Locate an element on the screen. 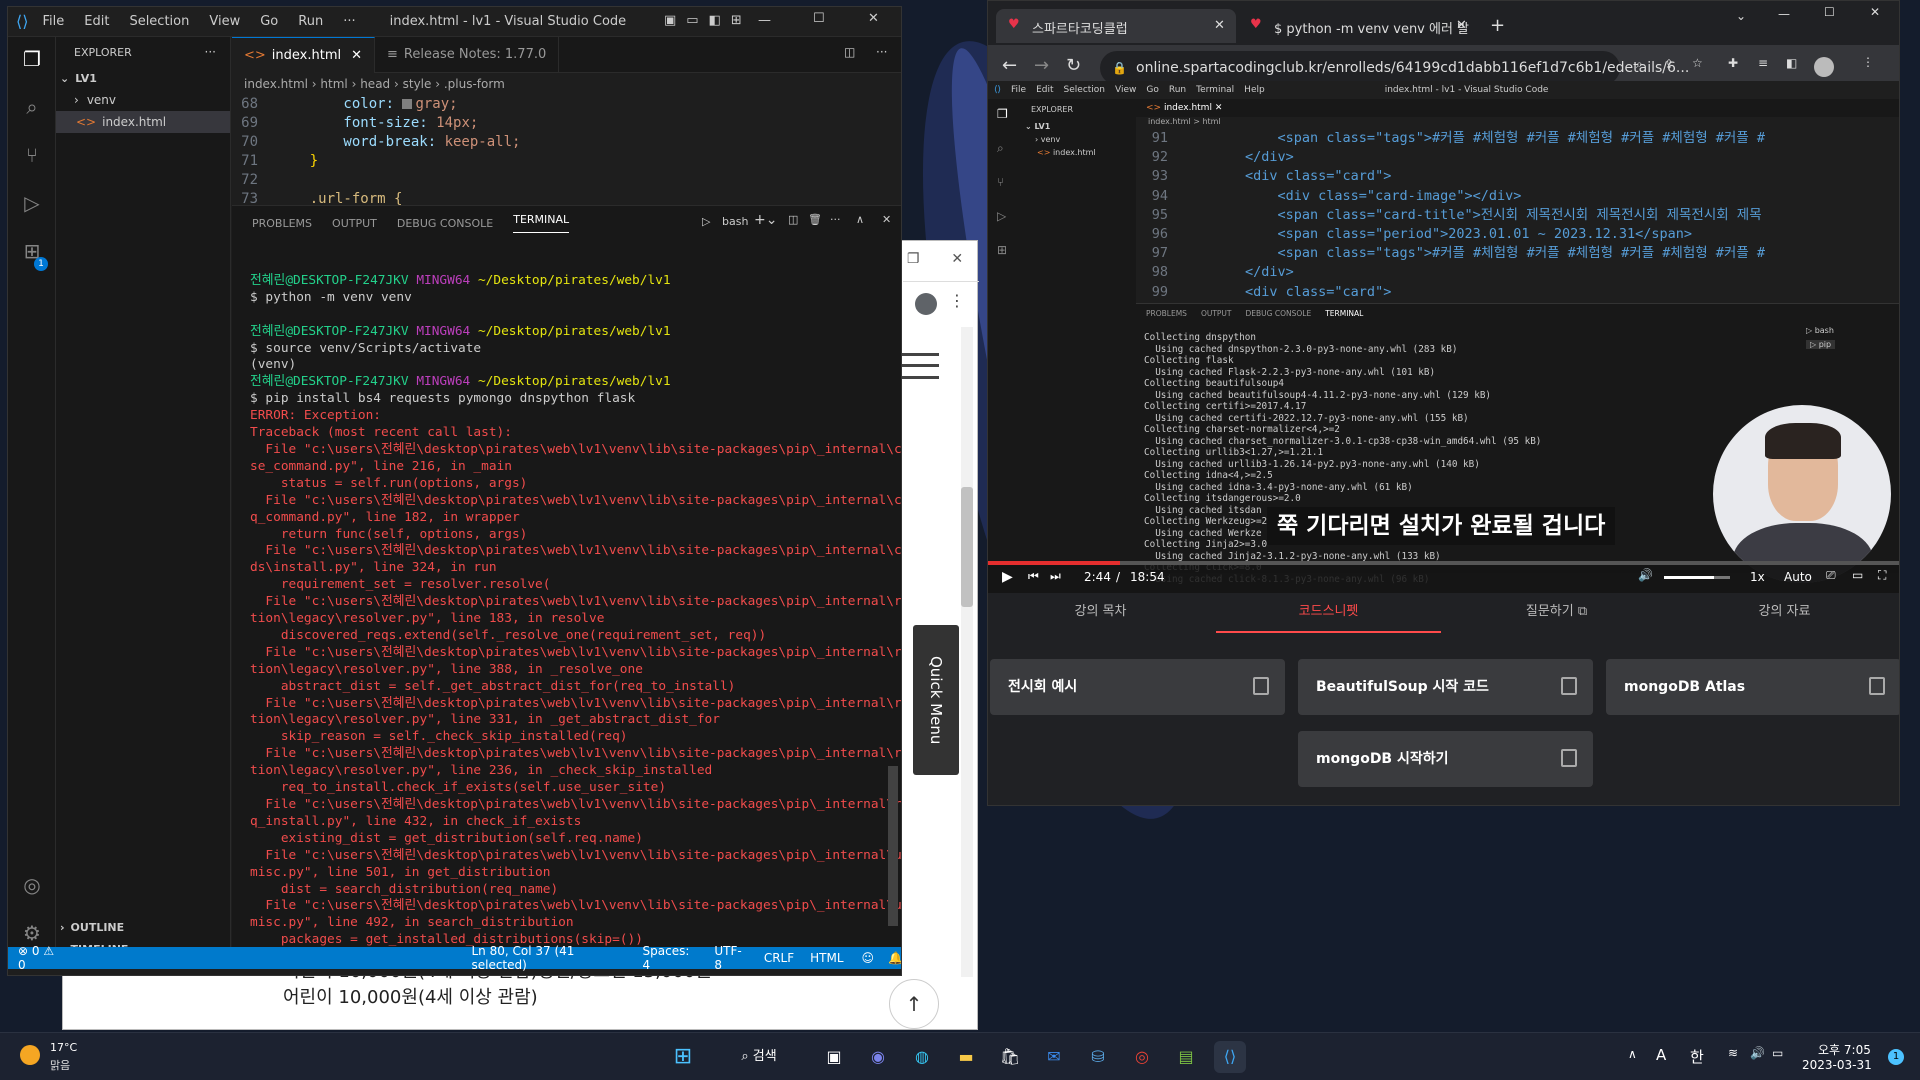 The width and height of the screenshot is (1920, 1080). close-panel-icon: ✕ is located at coordinates (886, 219).